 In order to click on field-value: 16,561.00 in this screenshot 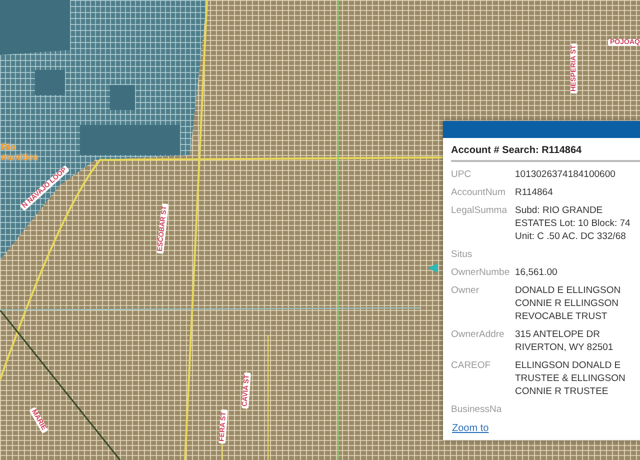, I will do `click(536, 272)`.